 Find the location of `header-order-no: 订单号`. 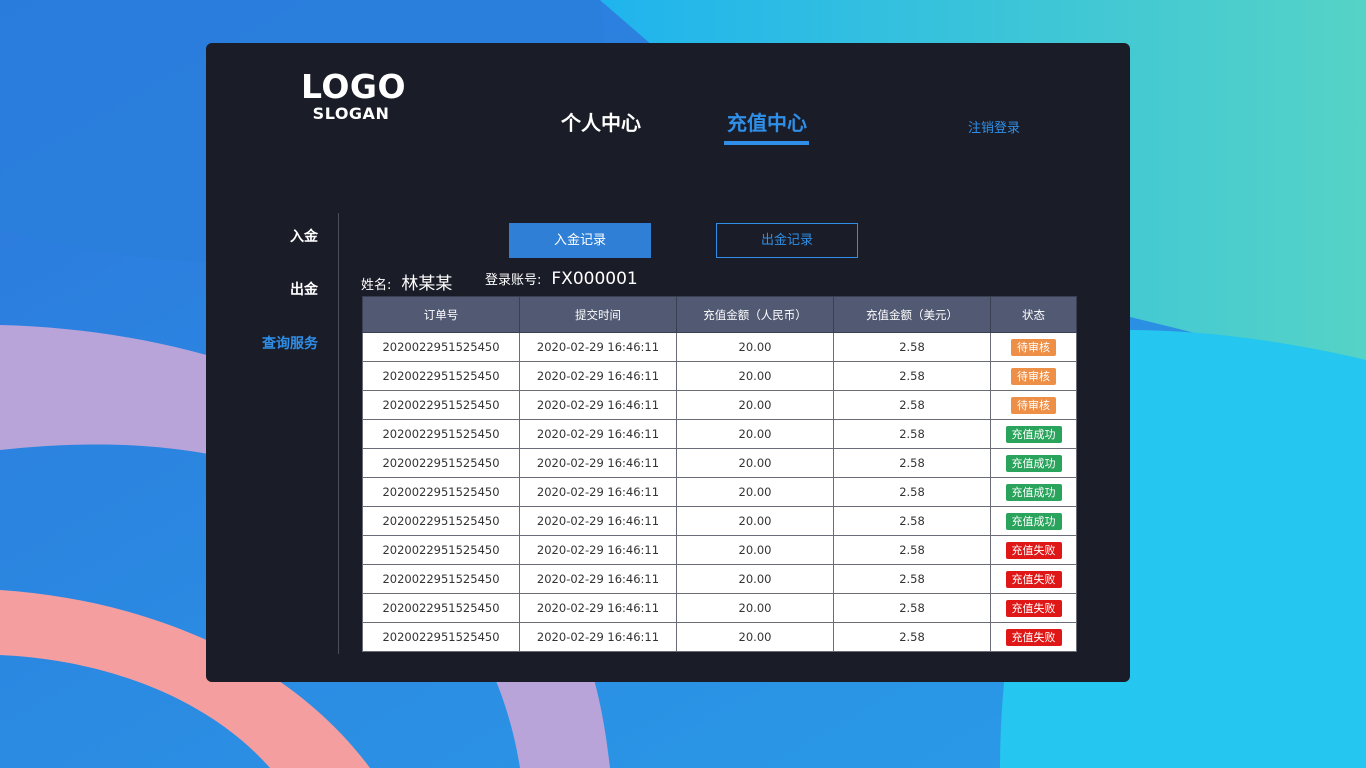

header-order-no: 订单号 is located at coordinates (441, 314).